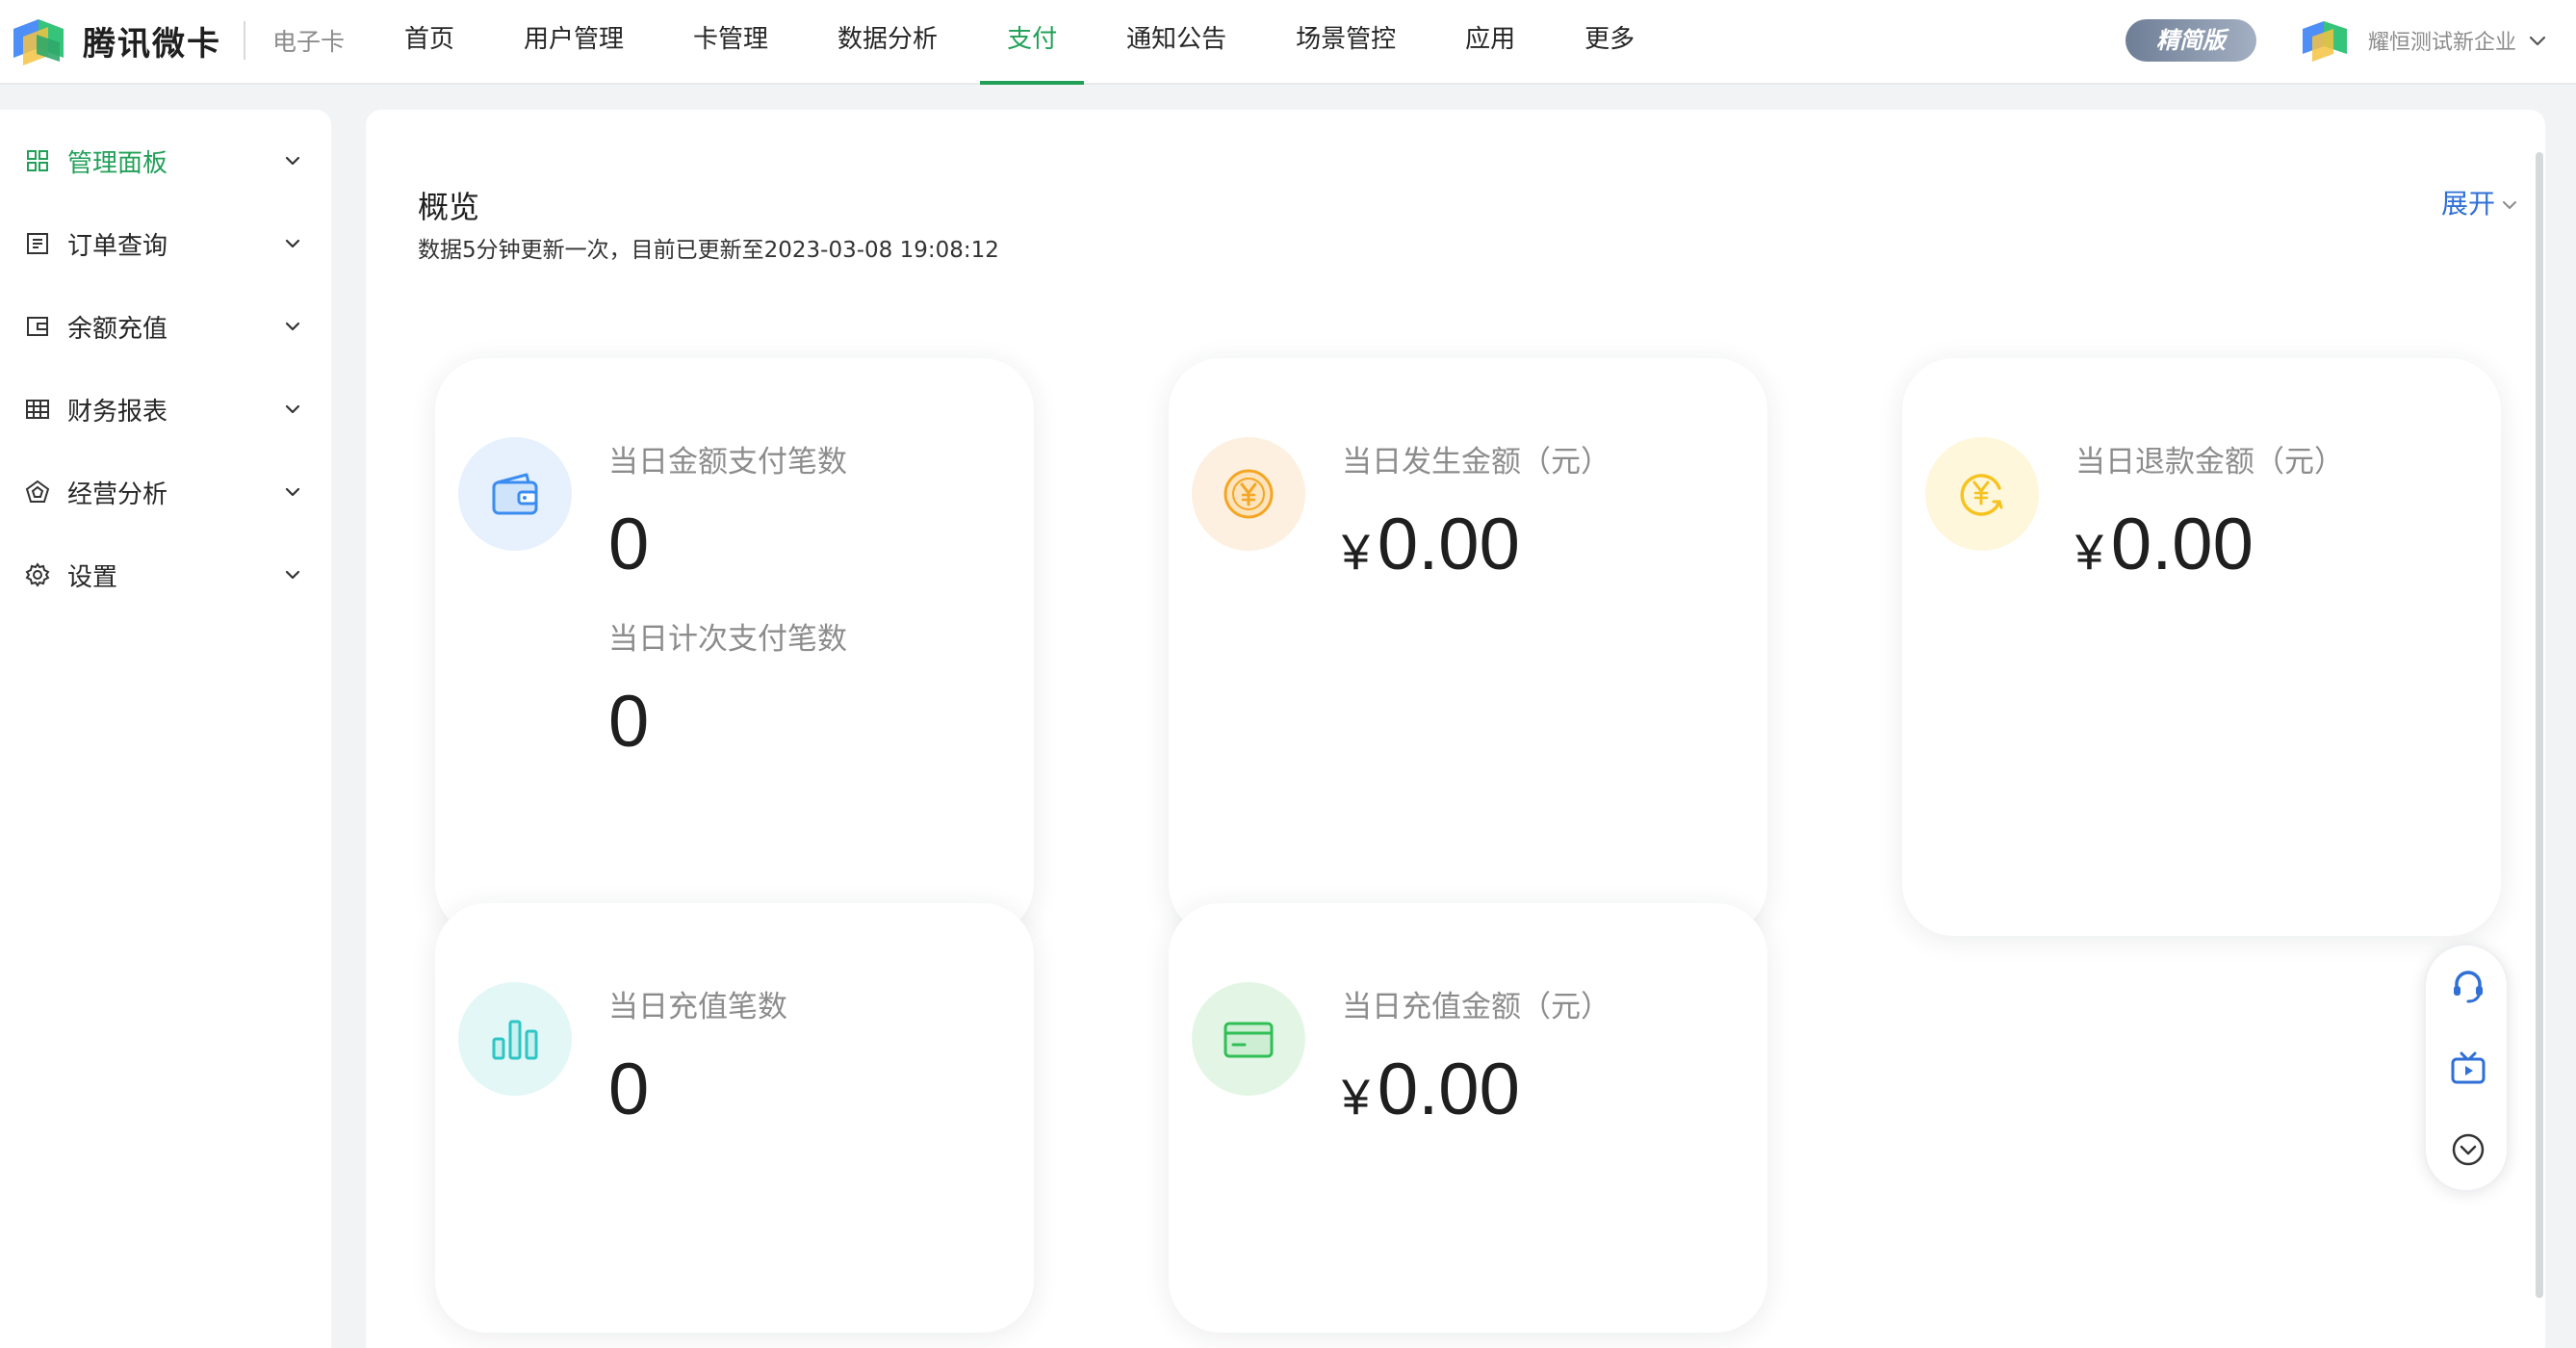  I want to click on nav-scene-control: 场景管控, so click(1346, 43).